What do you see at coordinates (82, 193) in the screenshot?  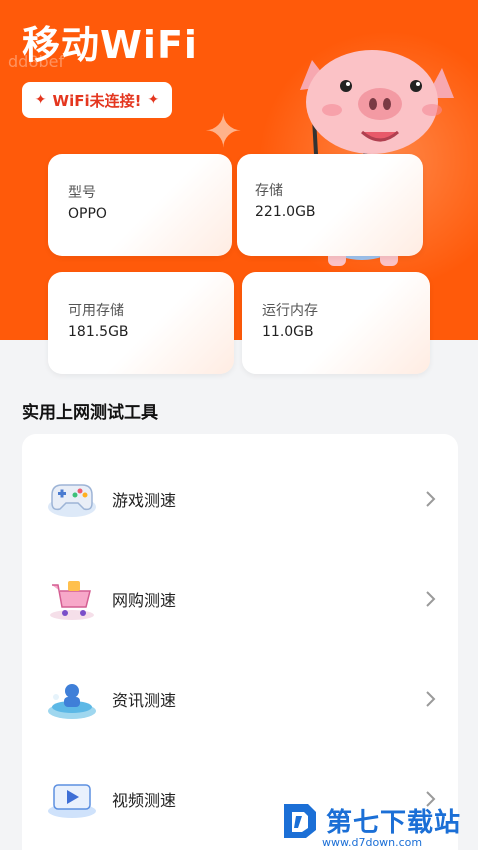 I see `device-model-label: 型号` at bounding box center [82, 193].